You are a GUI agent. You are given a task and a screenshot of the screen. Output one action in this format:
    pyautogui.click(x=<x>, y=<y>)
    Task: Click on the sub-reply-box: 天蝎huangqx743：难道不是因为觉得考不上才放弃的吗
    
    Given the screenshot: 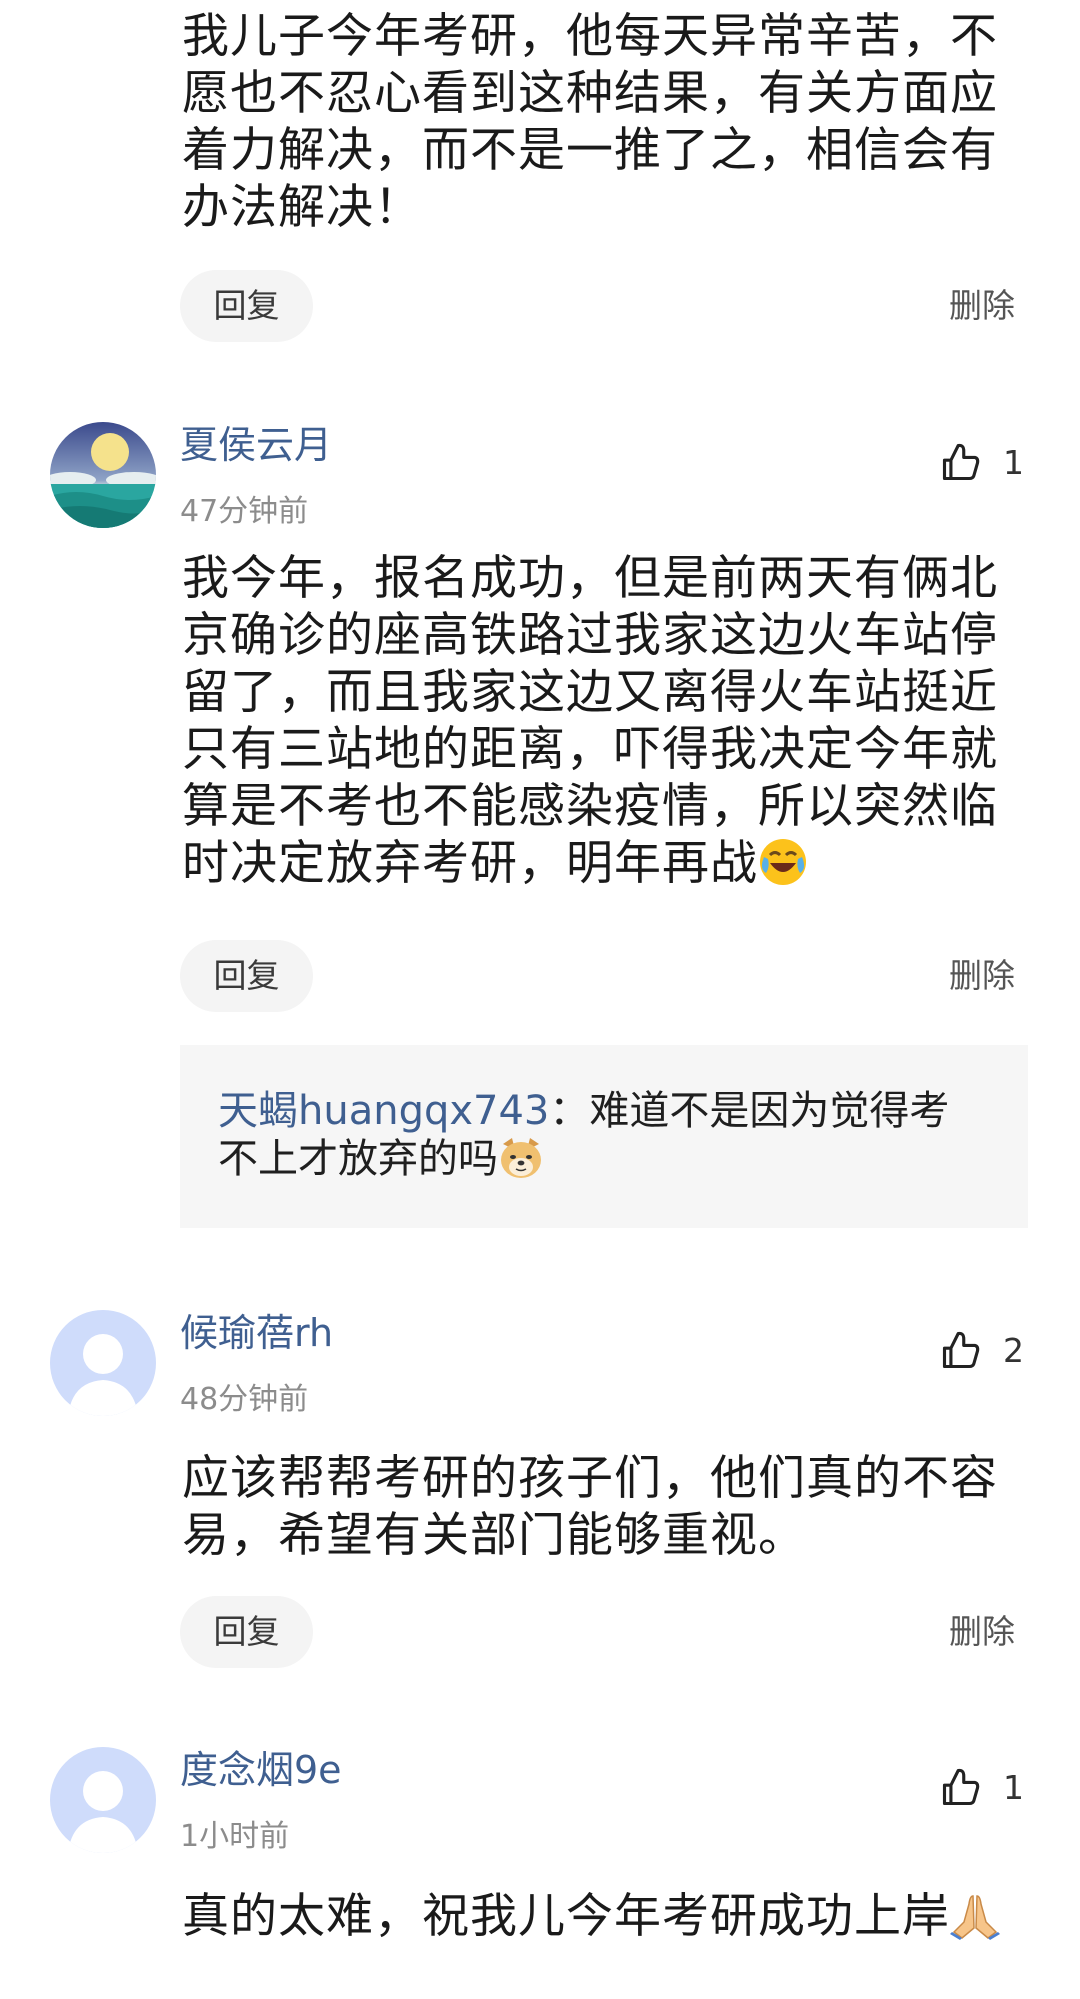 What is the action you would take?
    pyautogui.click(x=604, y=1136)
    